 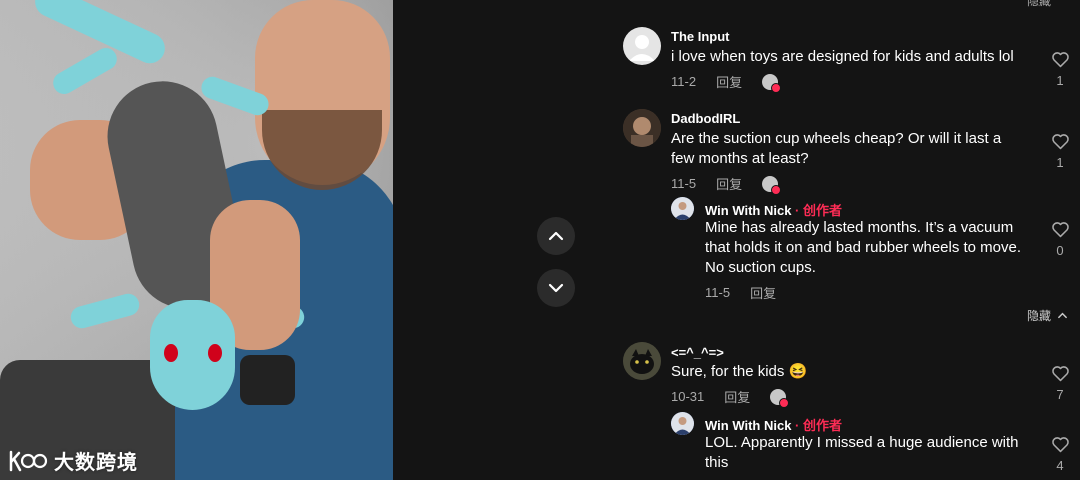 I want to click on next-video-button, so click(x=556, y=288).